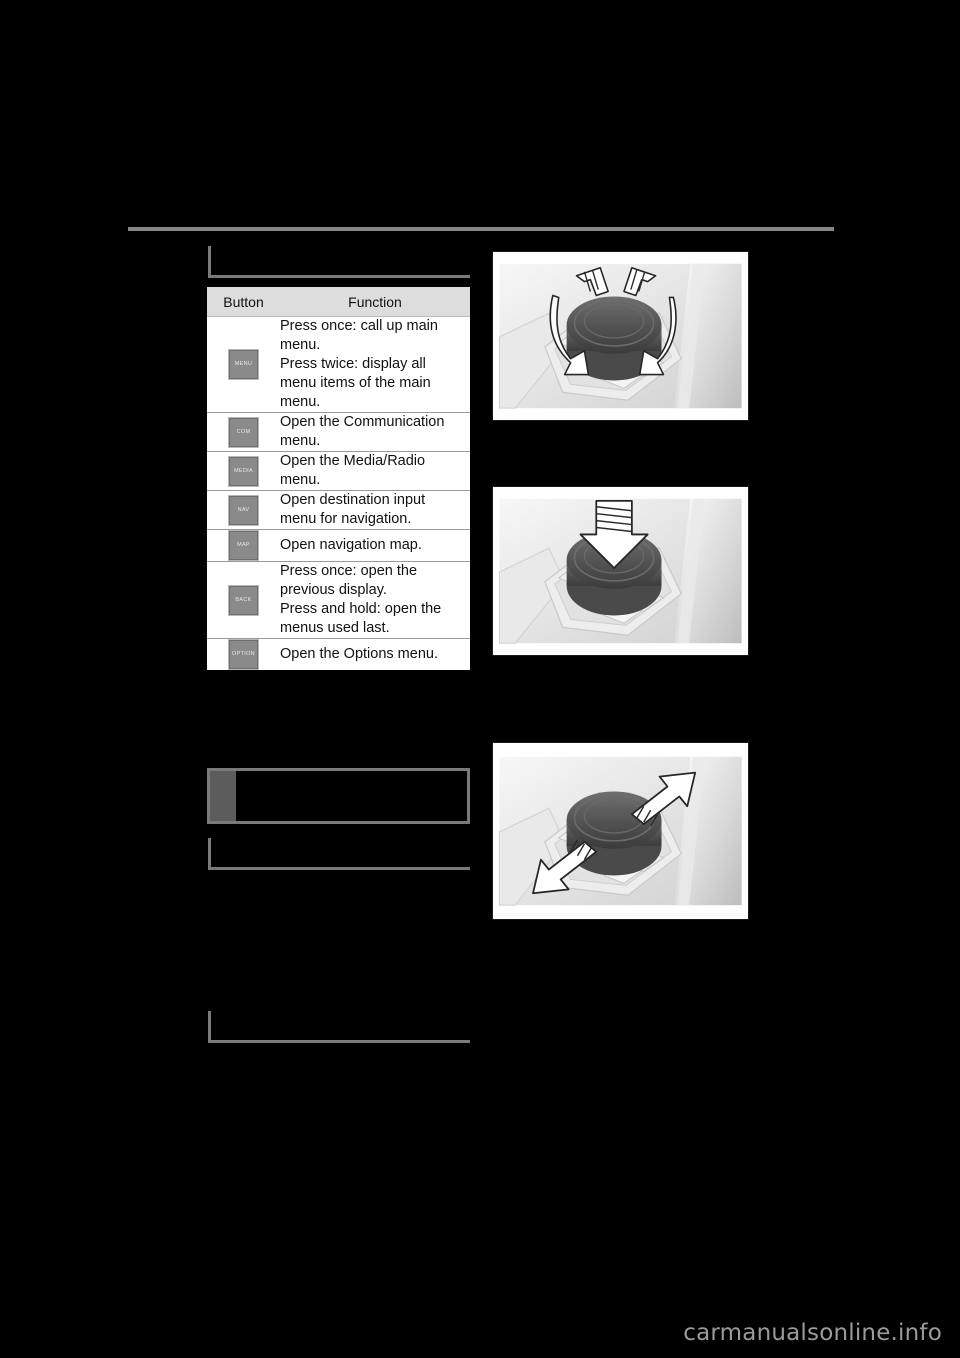 This screenshot has width=960, height=1358. I want to click on figure-controller-tilt, so click(620, 831).